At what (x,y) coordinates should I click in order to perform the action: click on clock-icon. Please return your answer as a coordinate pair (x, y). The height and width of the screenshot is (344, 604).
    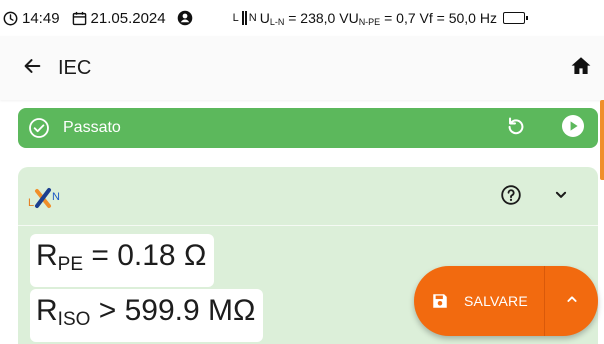
    Looking at the image, I should click on (10, 18).